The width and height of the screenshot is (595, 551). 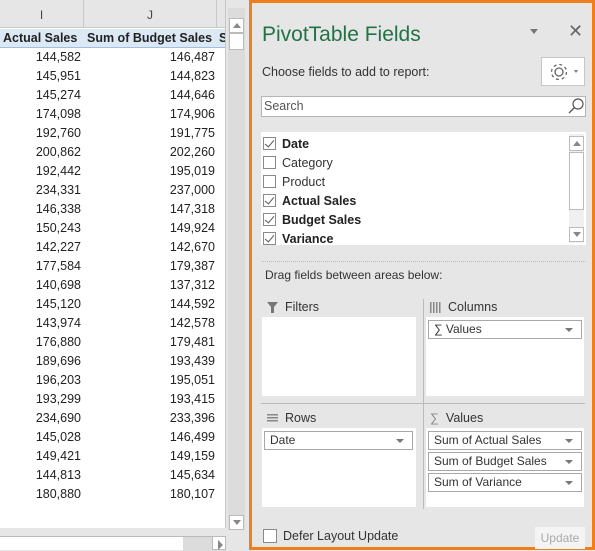 I want to click on cell-budget-sales: 193,415, so click(x=192, y=399).